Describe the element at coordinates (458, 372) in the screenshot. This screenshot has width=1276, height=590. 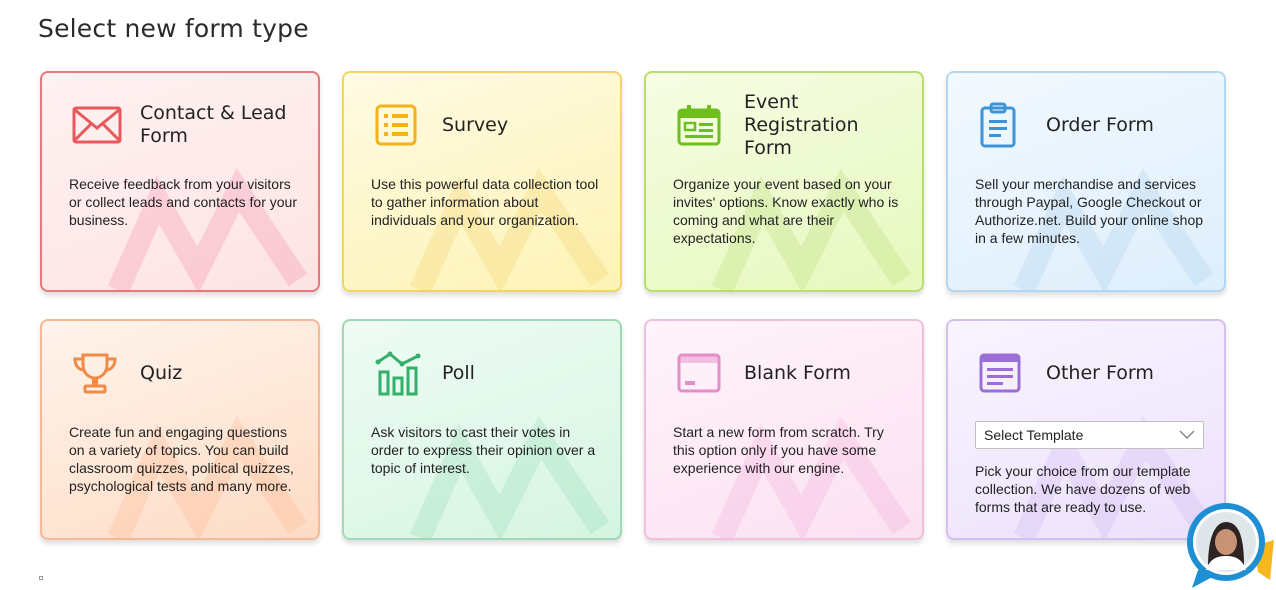
I see `card-title: Poll` at that location.